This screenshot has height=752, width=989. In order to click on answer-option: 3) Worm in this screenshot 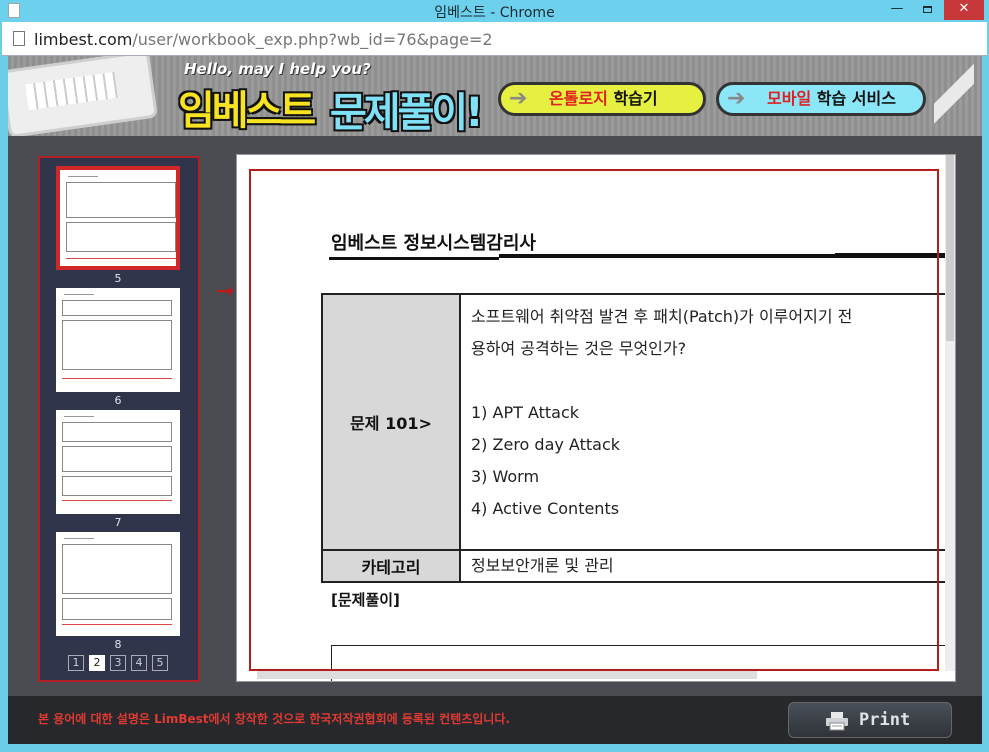, I will do `click(505, 476)`.